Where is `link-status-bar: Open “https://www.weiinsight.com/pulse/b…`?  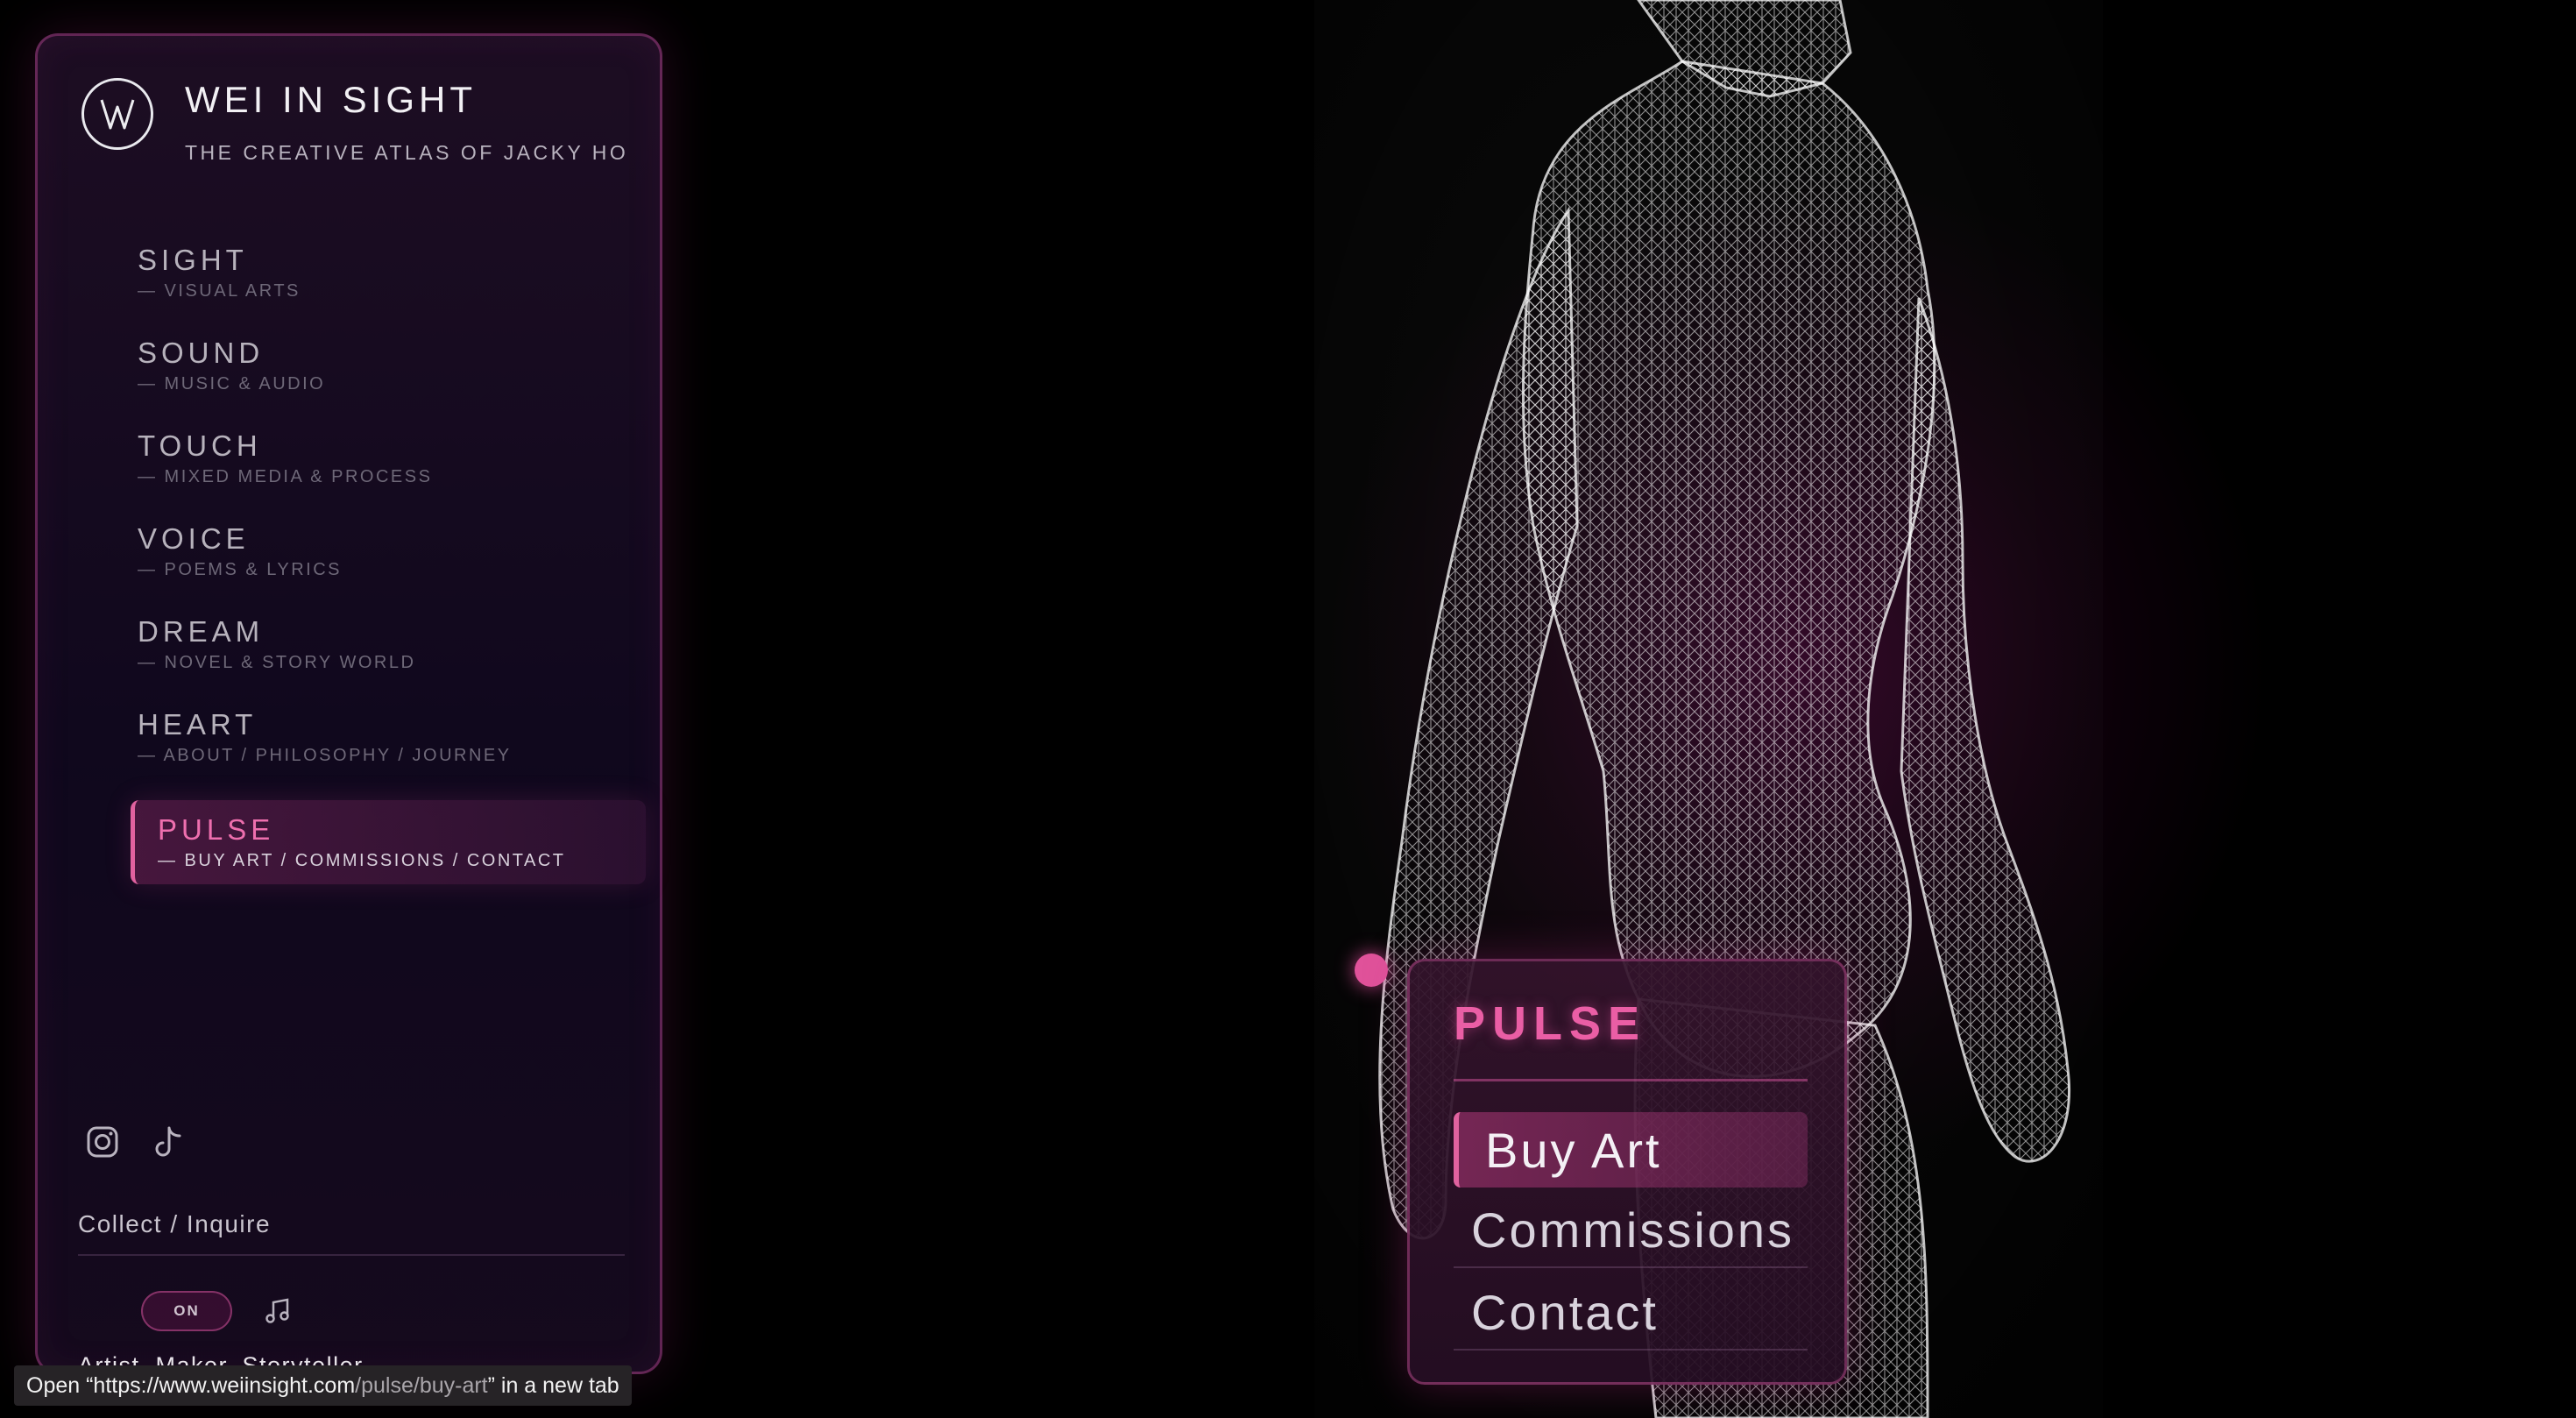
link-status-bar: Open “https://www.weiinsight.com/pulse/b… is located at coordinates (323, 1385).